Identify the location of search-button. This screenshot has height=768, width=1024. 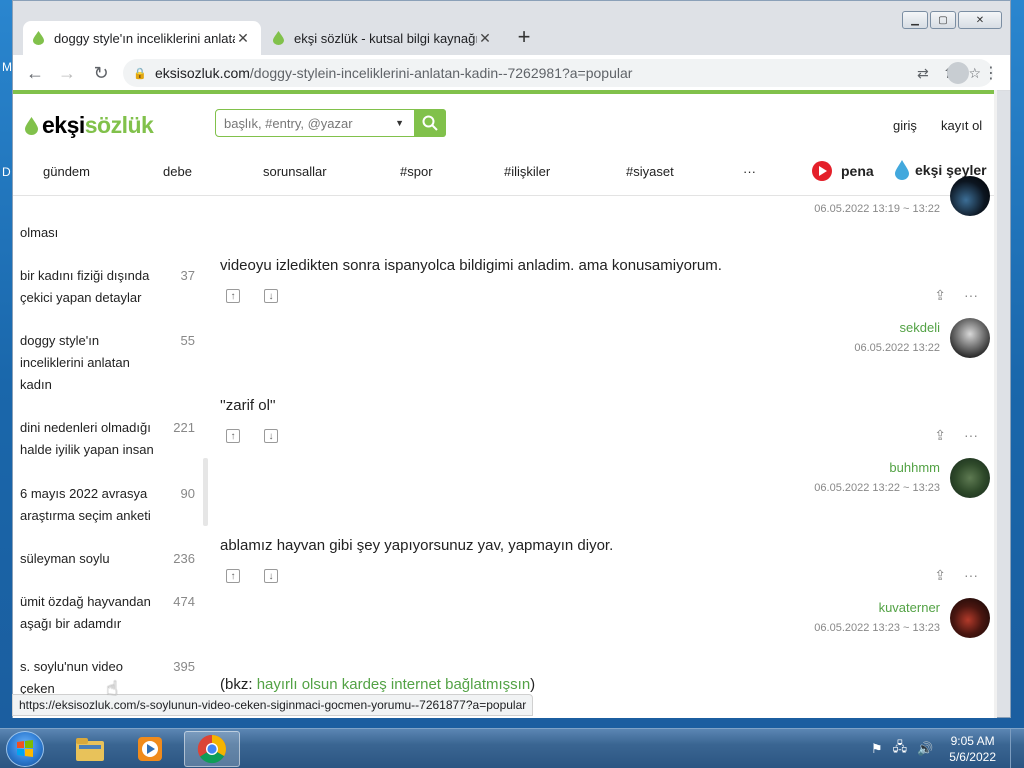
(430, 123).